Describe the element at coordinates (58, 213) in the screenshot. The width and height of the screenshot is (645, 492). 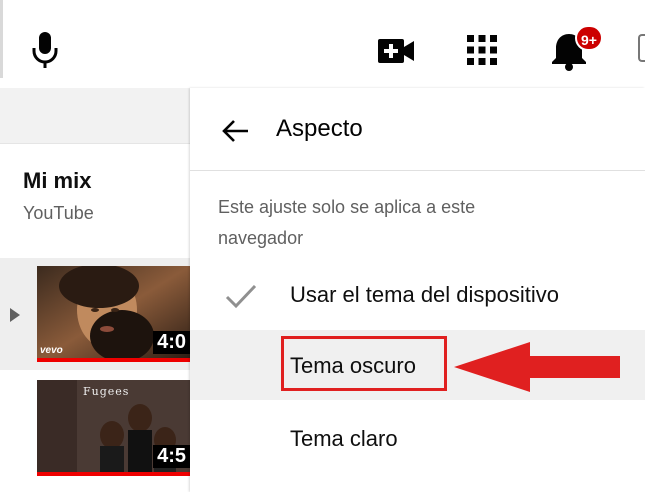
I see `playlist-channel: YouTube` at that location.